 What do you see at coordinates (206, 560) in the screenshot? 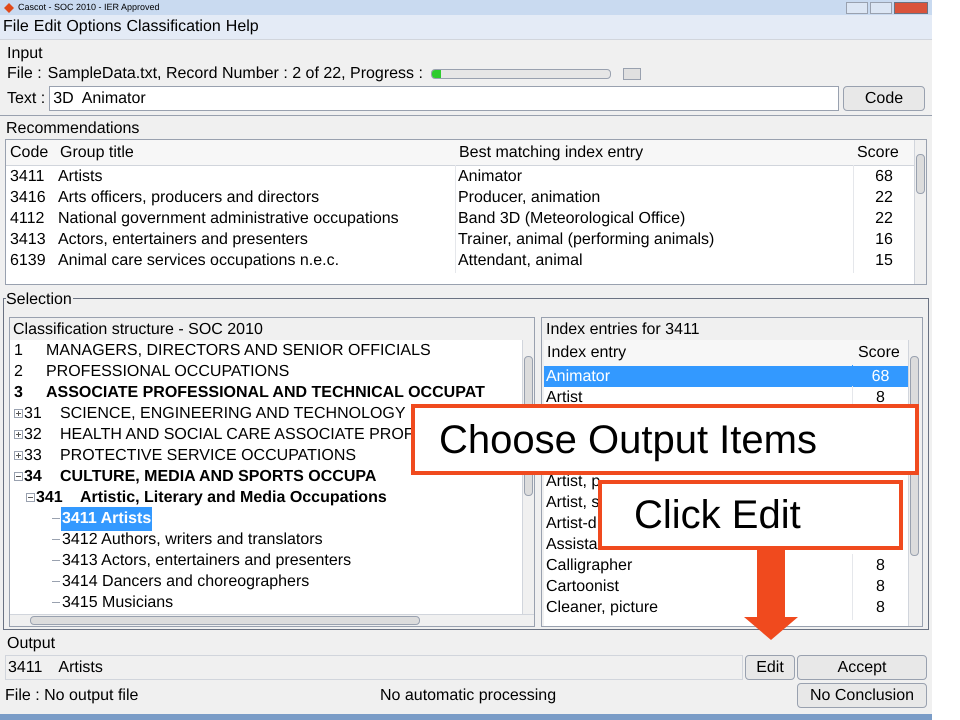
I see `tree-item: 3413 Actors, entertainers and presenters` at bounding box center [206, 560].